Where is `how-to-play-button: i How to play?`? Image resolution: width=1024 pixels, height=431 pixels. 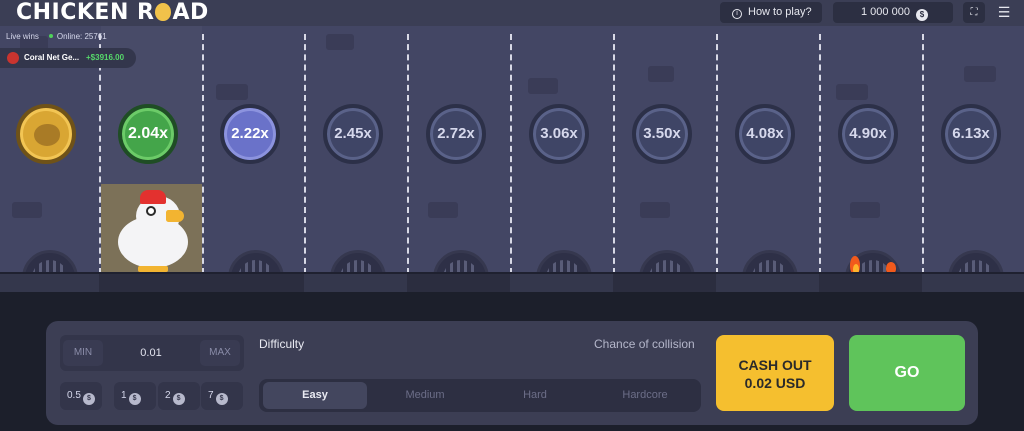 how-to-play-button: i How to play? is located at coordinates (771, 12).